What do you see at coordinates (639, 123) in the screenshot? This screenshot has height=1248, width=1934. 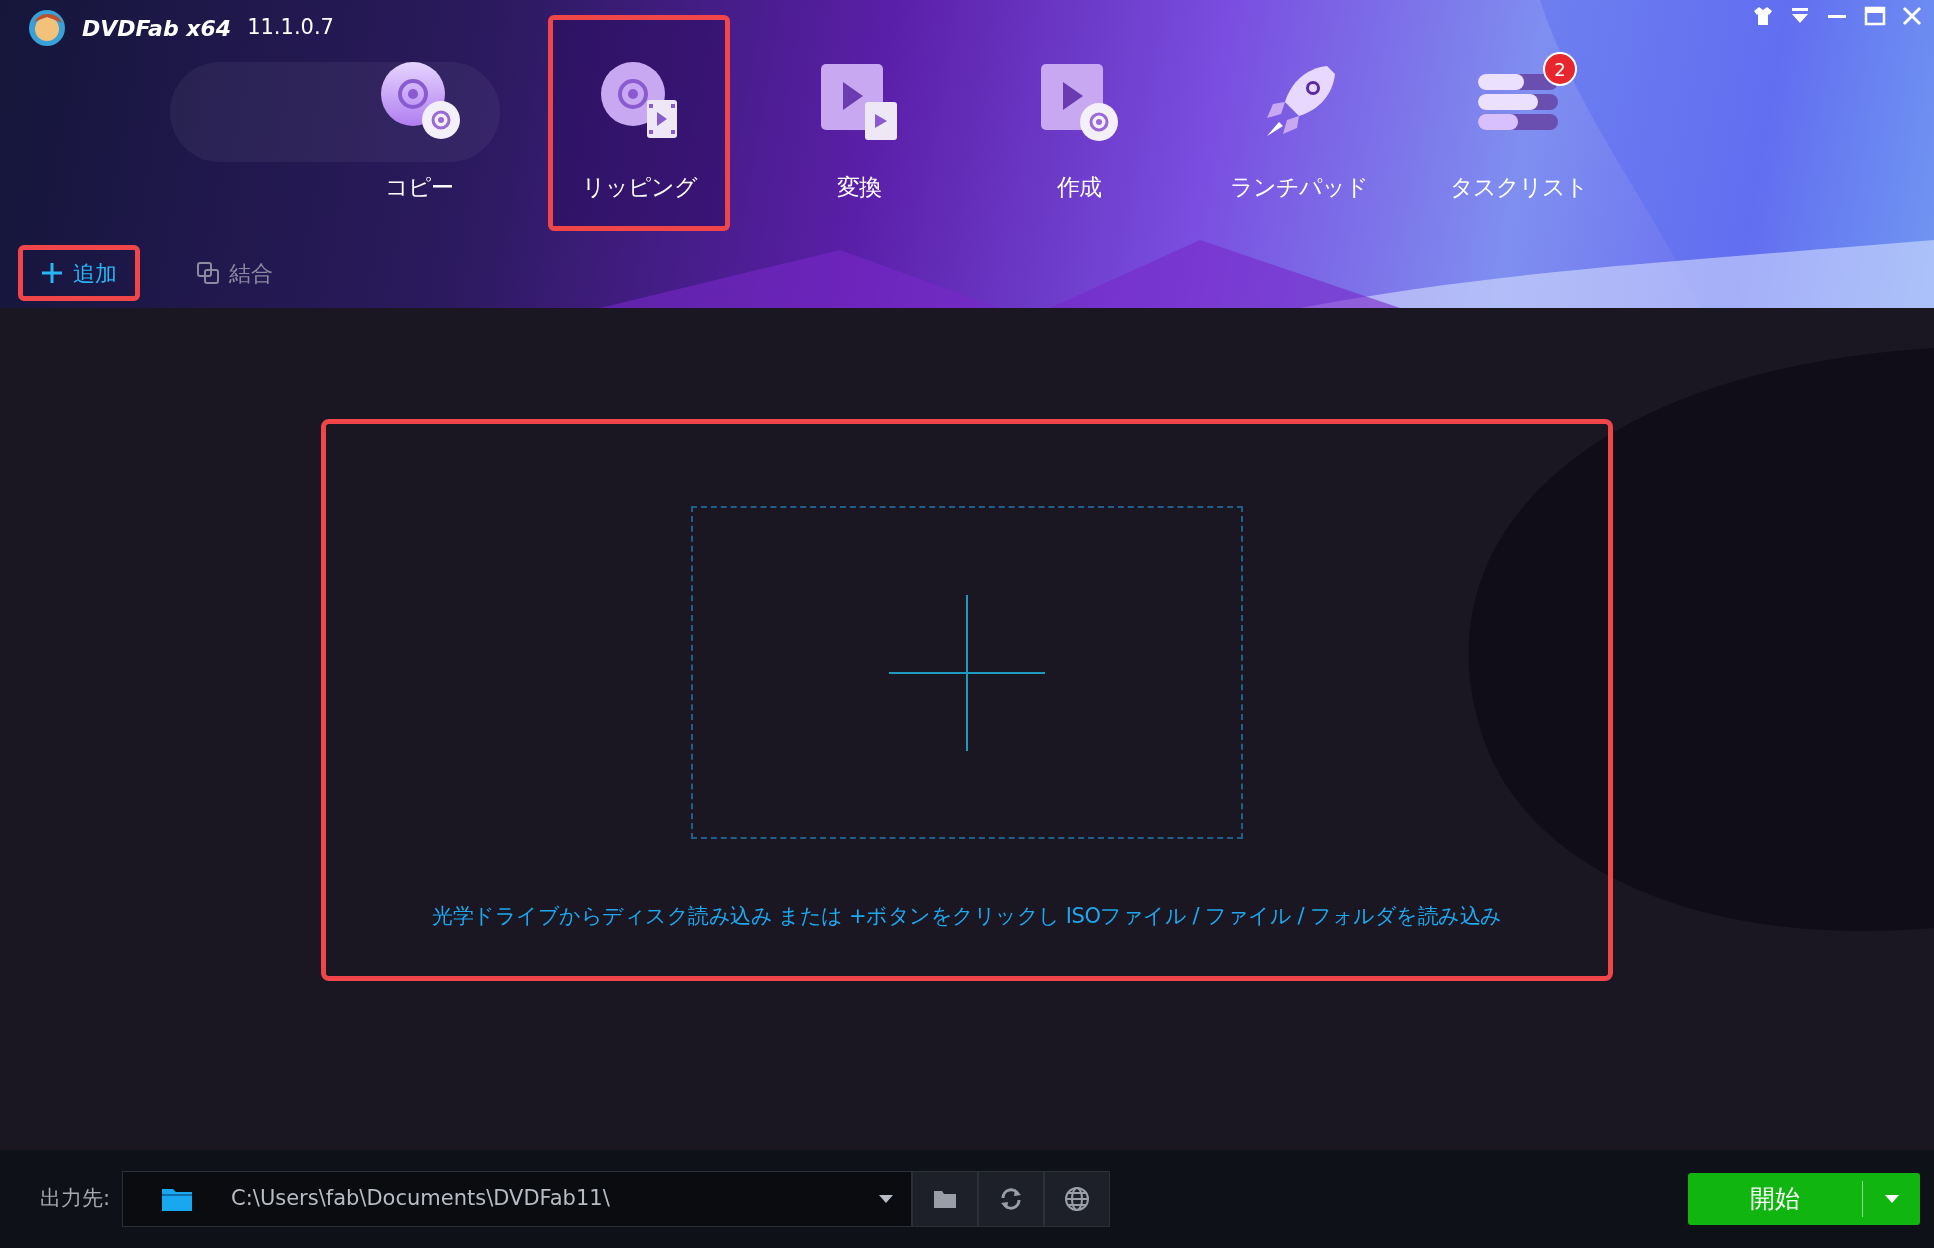 I see `nav-tab: リッピング` at bounding box center [639, 123].